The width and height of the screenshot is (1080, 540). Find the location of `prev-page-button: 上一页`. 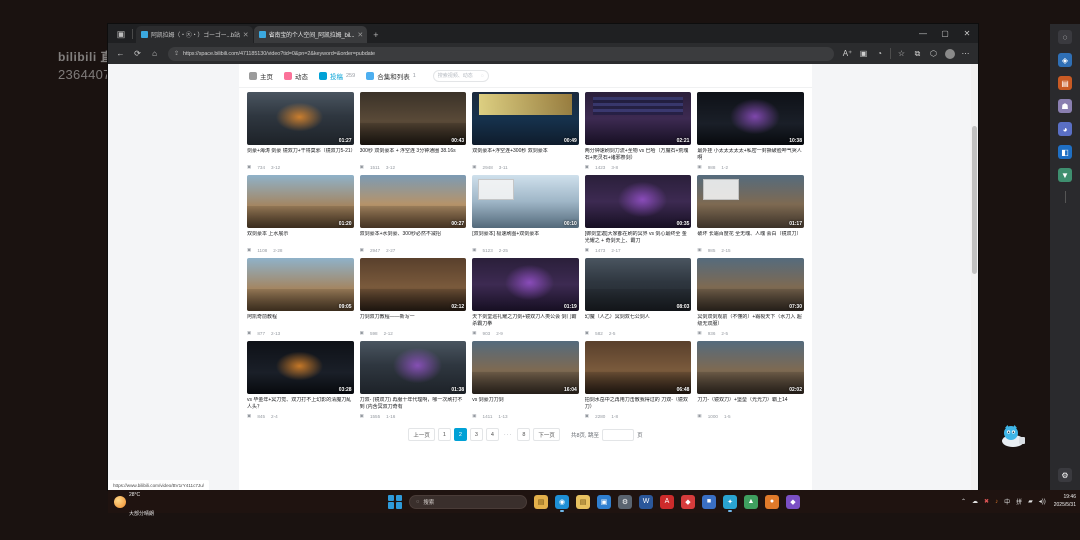

prev-page-button: 上一页 is located at coordinates (421, 434).